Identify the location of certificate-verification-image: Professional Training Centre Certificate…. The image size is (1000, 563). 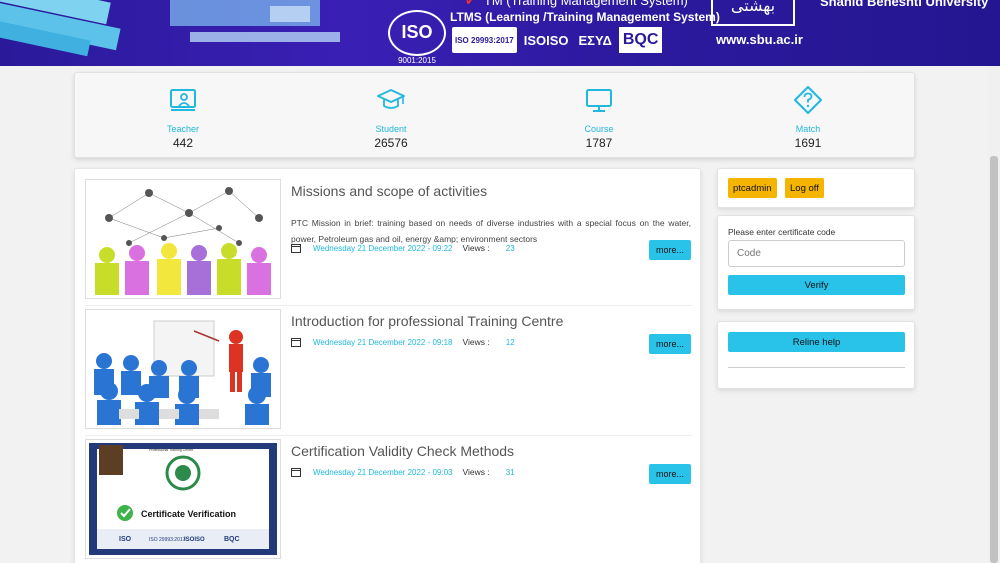
(183, 499).